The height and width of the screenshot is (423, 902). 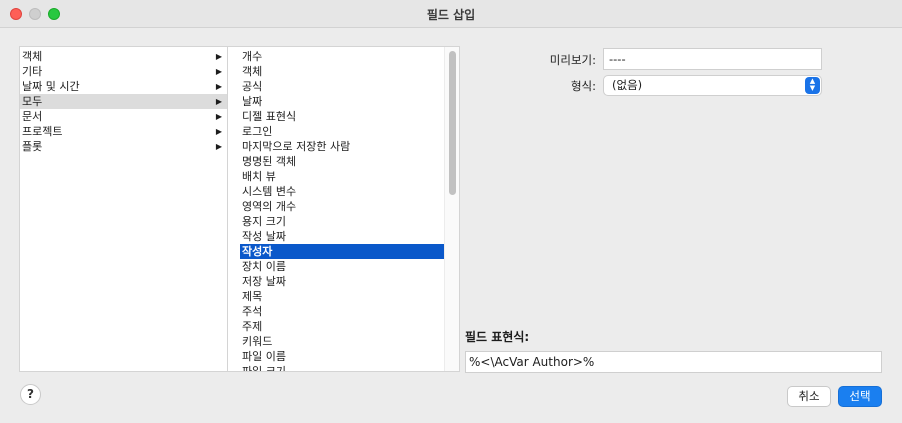 What do you see at coordinates (123, 131) in the screenshot?
I see `category-item: 프로젝트 ▶` at bounding box center [123, 131].